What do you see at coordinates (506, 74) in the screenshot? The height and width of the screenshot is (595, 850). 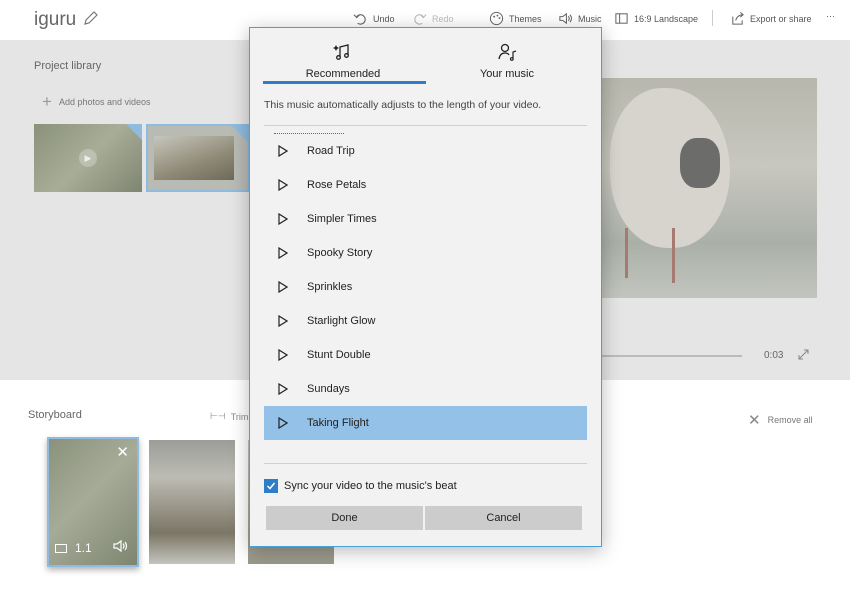 I see `tab-your-music-label: Your music` at bounding box center [506, 74].